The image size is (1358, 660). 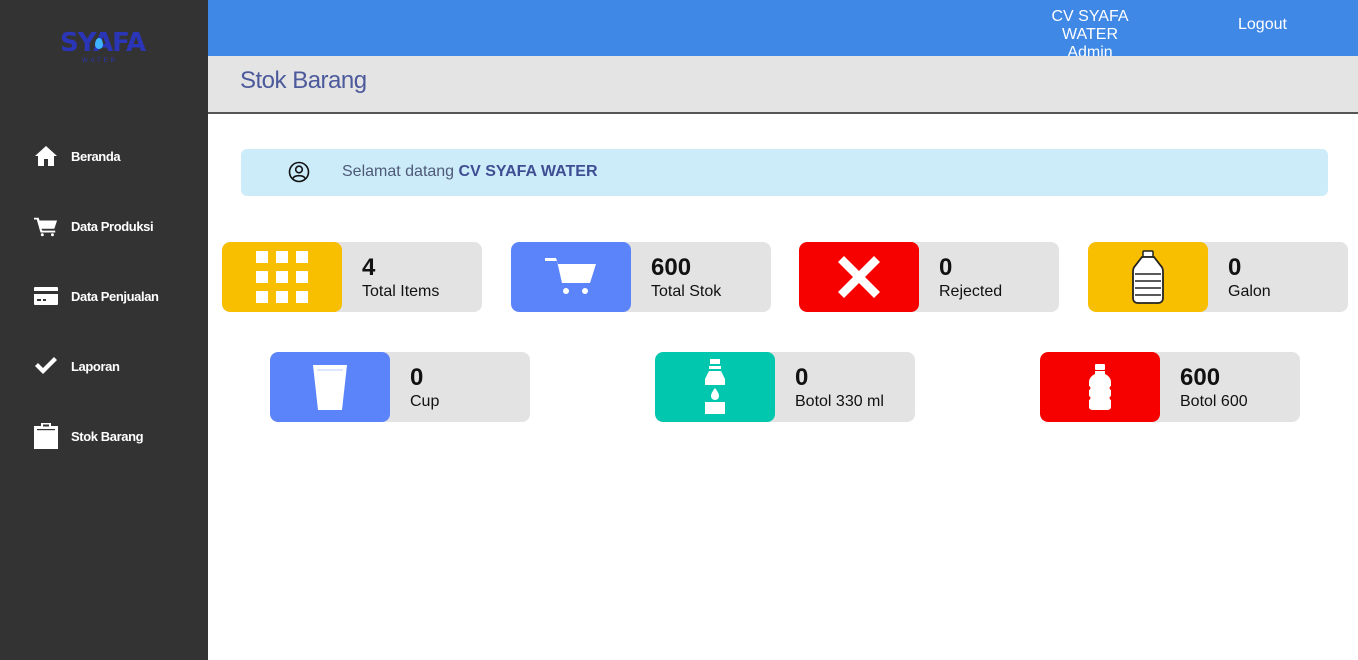 What do you see at coordinates (330, 387) in the screenshot?
I see `cup-icon` at bounding box center [330, 387].